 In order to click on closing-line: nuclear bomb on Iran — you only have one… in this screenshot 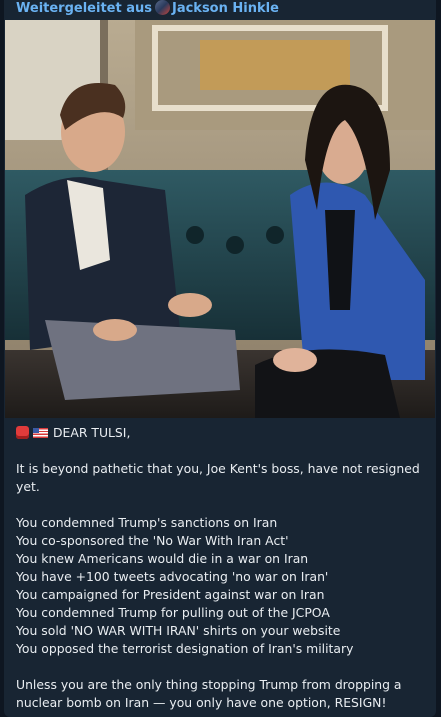, I will do `click(201, 702)`.